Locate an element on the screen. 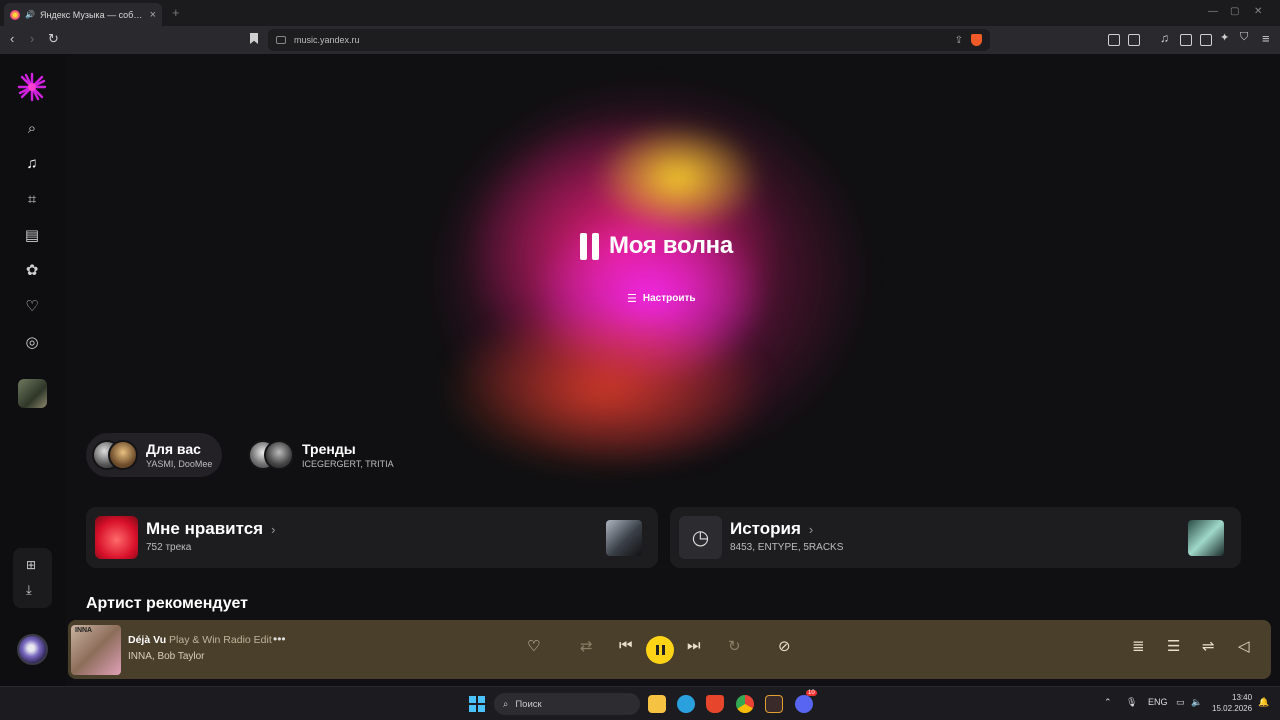 The image size is (1280, 720). card-subtitle: 8453, ENTYPE, 5RACKS is located at coordinates (787, 547).